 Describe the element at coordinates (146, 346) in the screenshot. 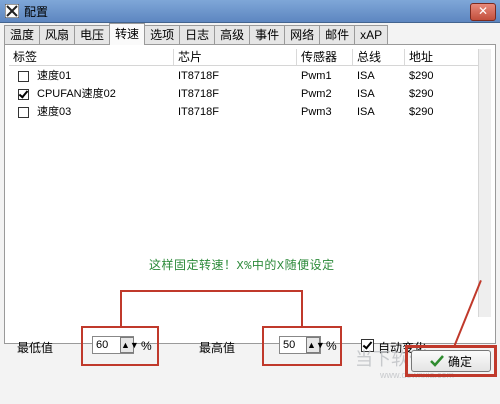

I see `min-percent: %` at that location.